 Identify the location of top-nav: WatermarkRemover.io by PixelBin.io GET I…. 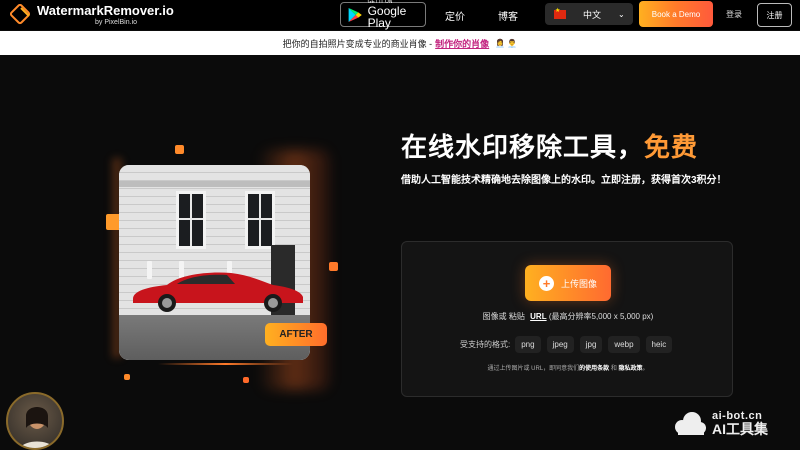
(400, 15).